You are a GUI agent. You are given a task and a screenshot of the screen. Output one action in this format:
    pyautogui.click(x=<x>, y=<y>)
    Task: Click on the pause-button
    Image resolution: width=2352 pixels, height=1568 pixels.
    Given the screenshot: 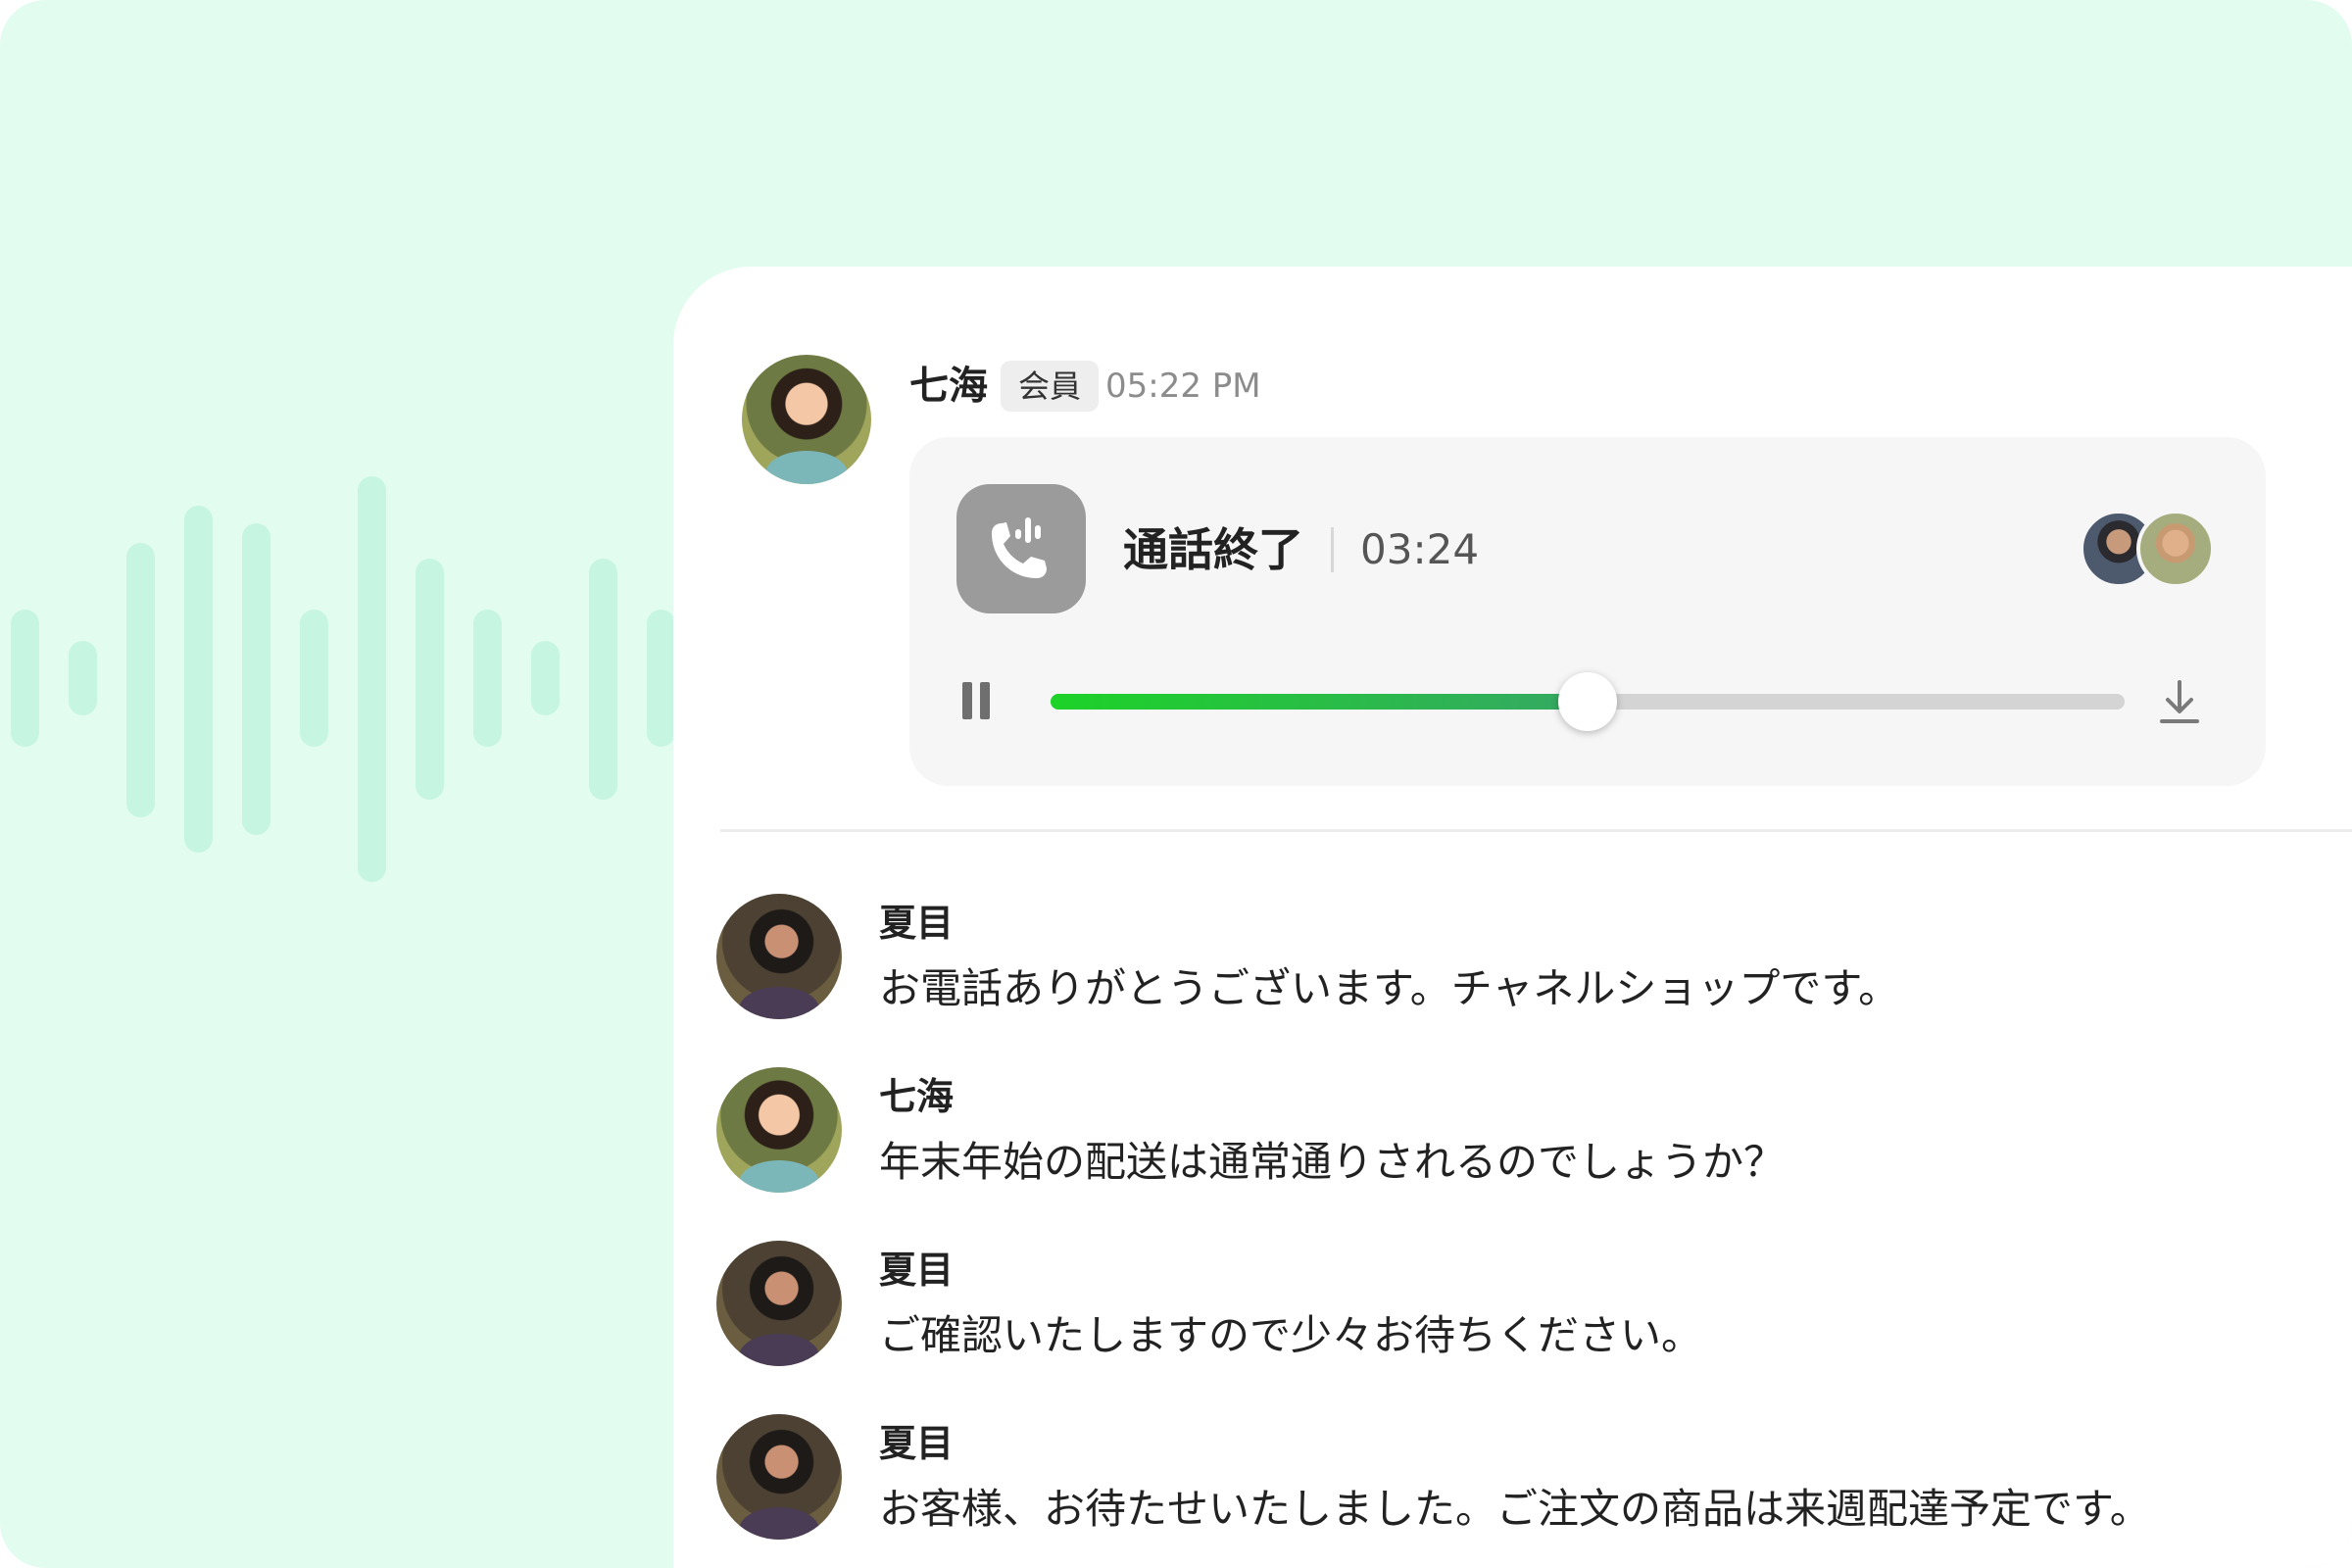 What is the action you would take?
    pyautogui.click(x=976, y=700)
    